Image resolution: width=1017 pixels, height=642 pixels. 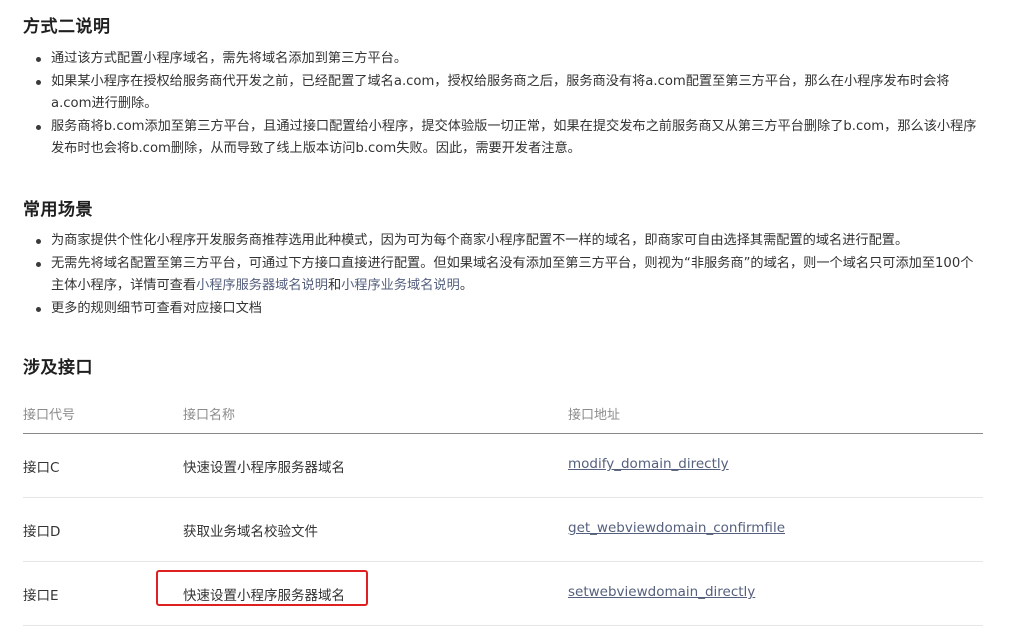 What do you see at coordinates (41, 596) in the screenshot?
I see `api-code: 接口E` at bounding box center [41, 596].